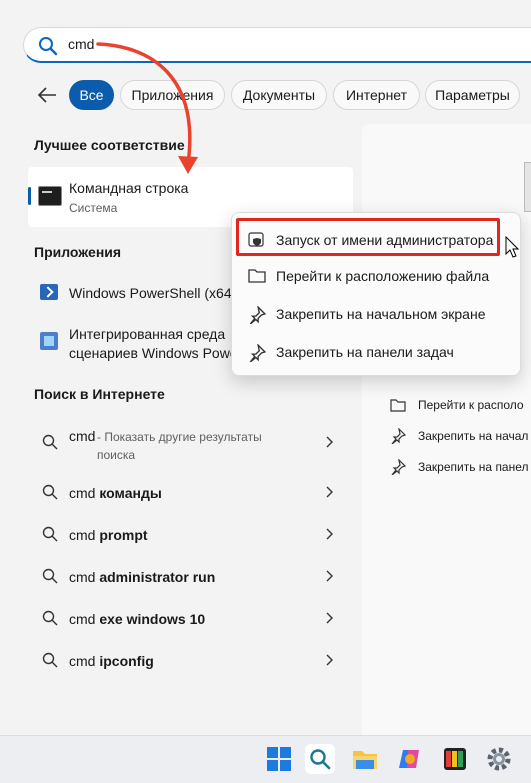 The height and width of the screenshot is (783, 531). What do you see at coordinates (142, 577) in the screenshot?
I see `web-item-label: cmd administrator run` at bounding box center [142, 577].